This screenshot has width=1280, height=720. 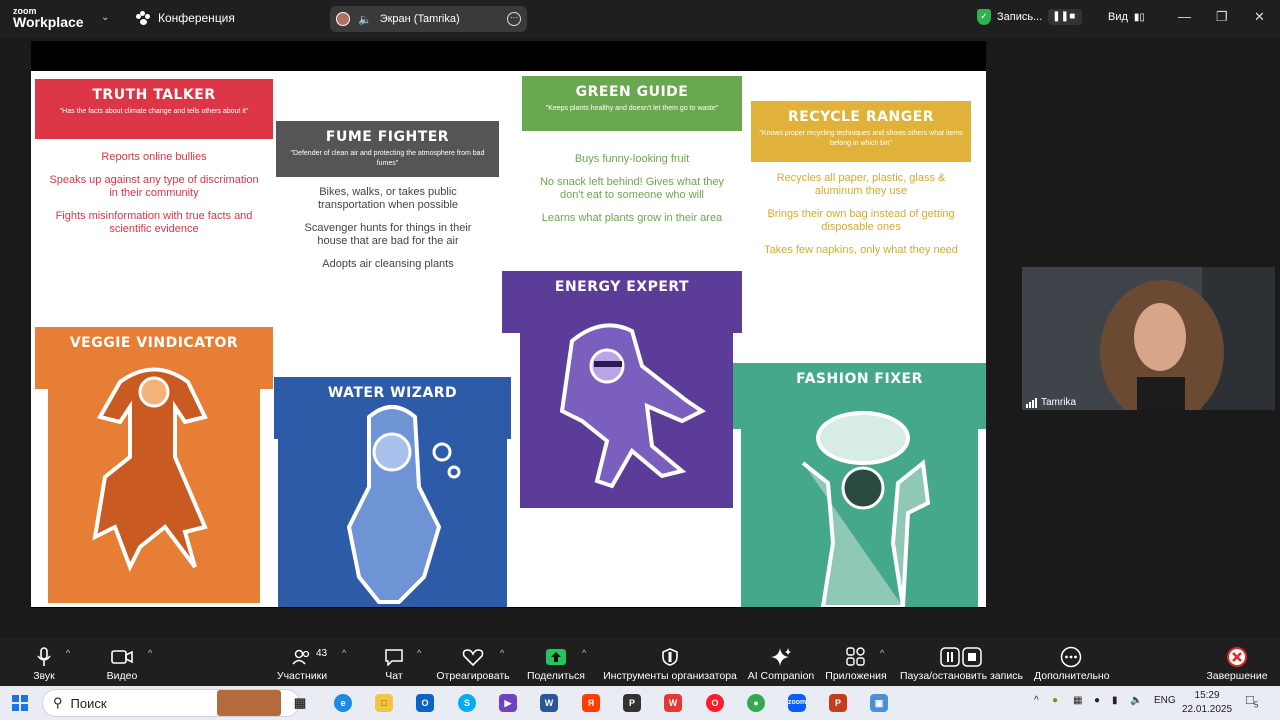 I want to click on water-wizard-hero: WATER WIZARD, so click(x=392, y=492).